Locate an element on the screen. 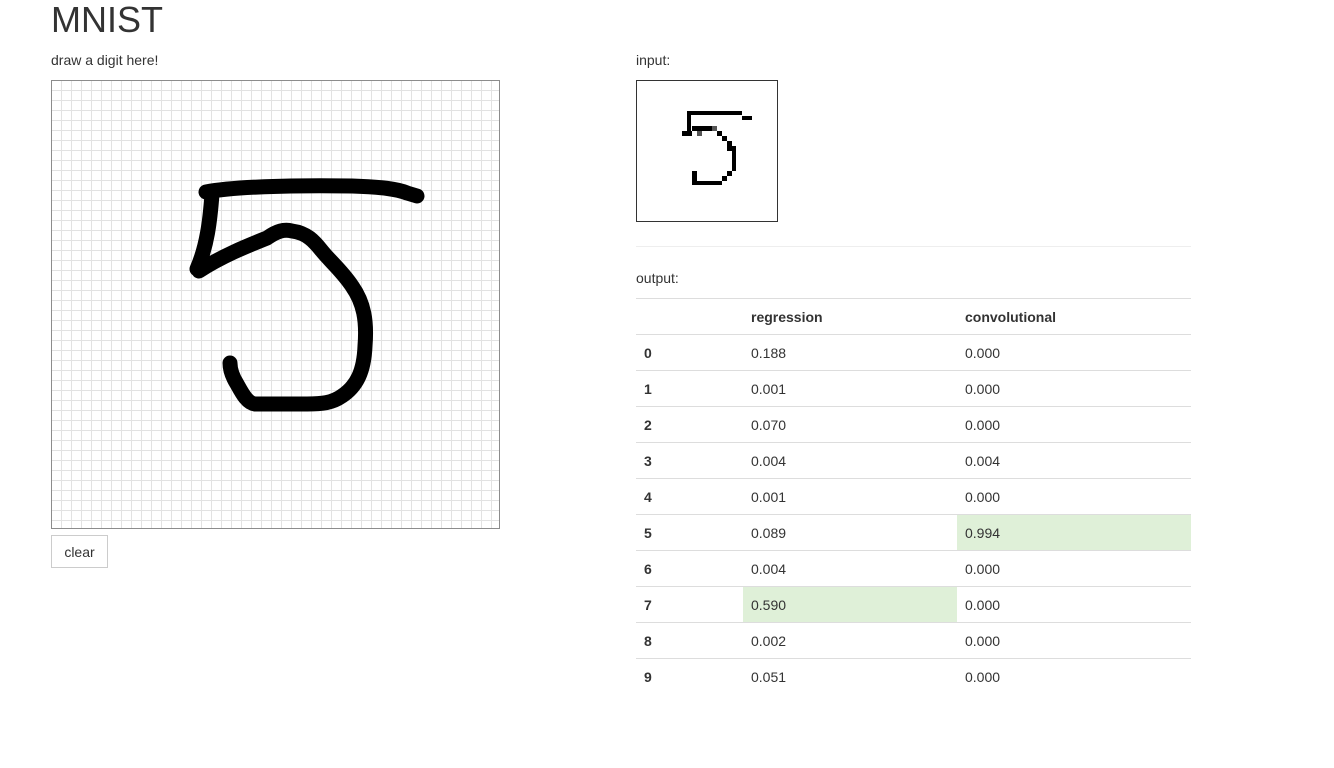 Image resolution: width=1334 pixels, height=768 pixels. table-row: 2 0.070 0.000 is located at coordinates (913, 424).